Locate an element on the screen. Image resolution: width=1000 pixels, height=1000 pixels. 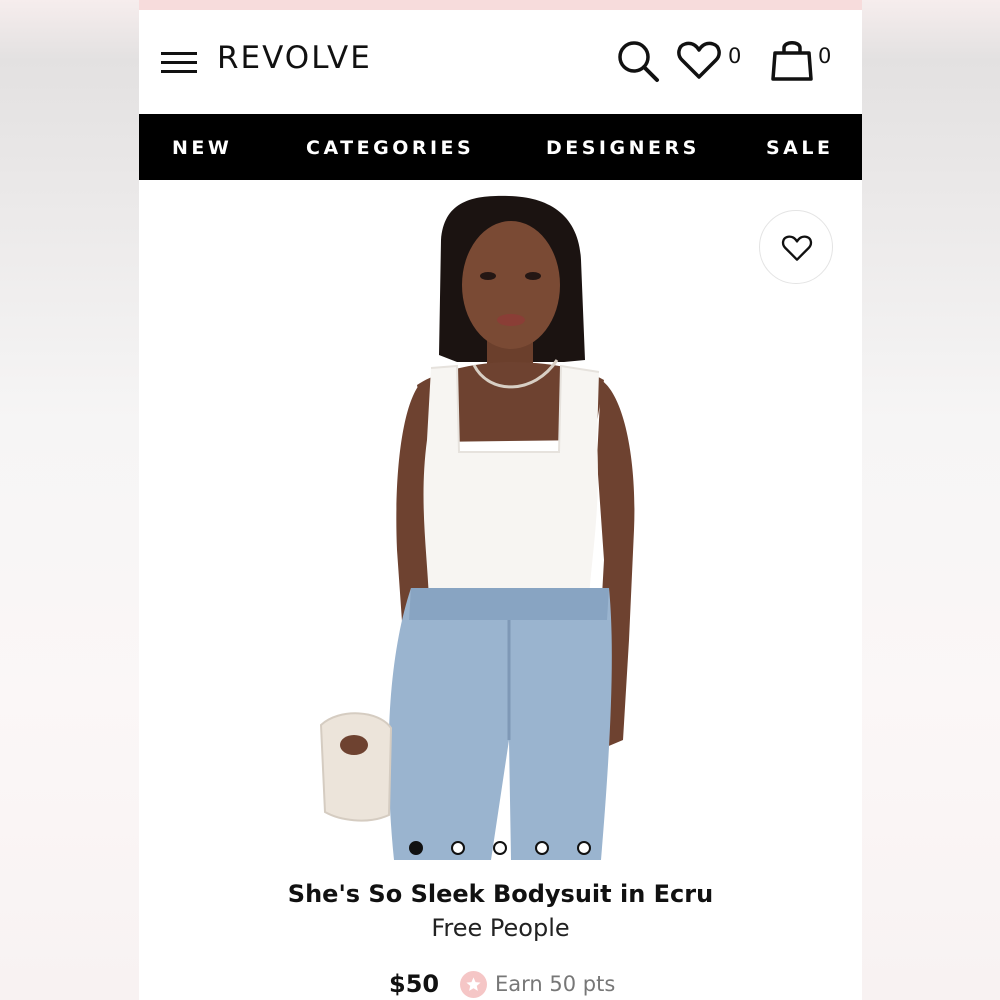
product-price: $50 is located at coordinates (414, 984).